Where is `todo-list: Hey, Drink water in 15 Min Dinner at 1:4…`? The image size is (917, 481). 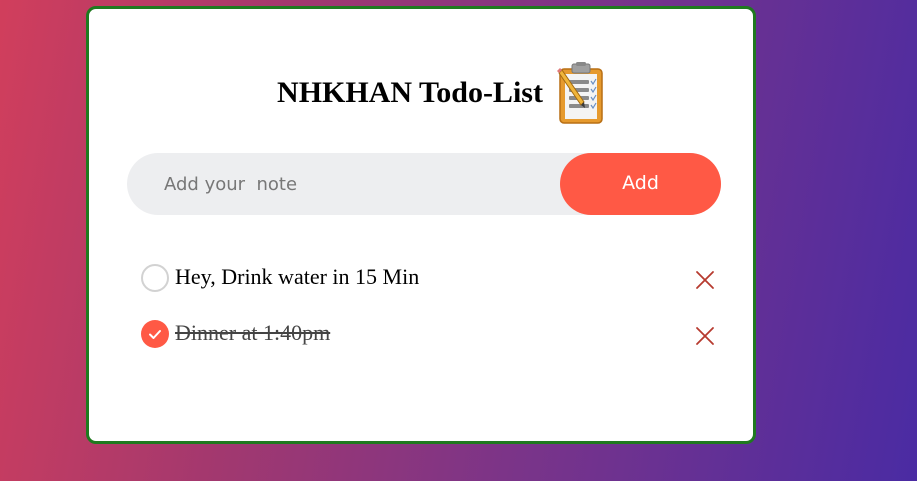
todo-list: Hey, Drink water in 15 Min Dinner at 1:4… is located at coordinates (428, 310).